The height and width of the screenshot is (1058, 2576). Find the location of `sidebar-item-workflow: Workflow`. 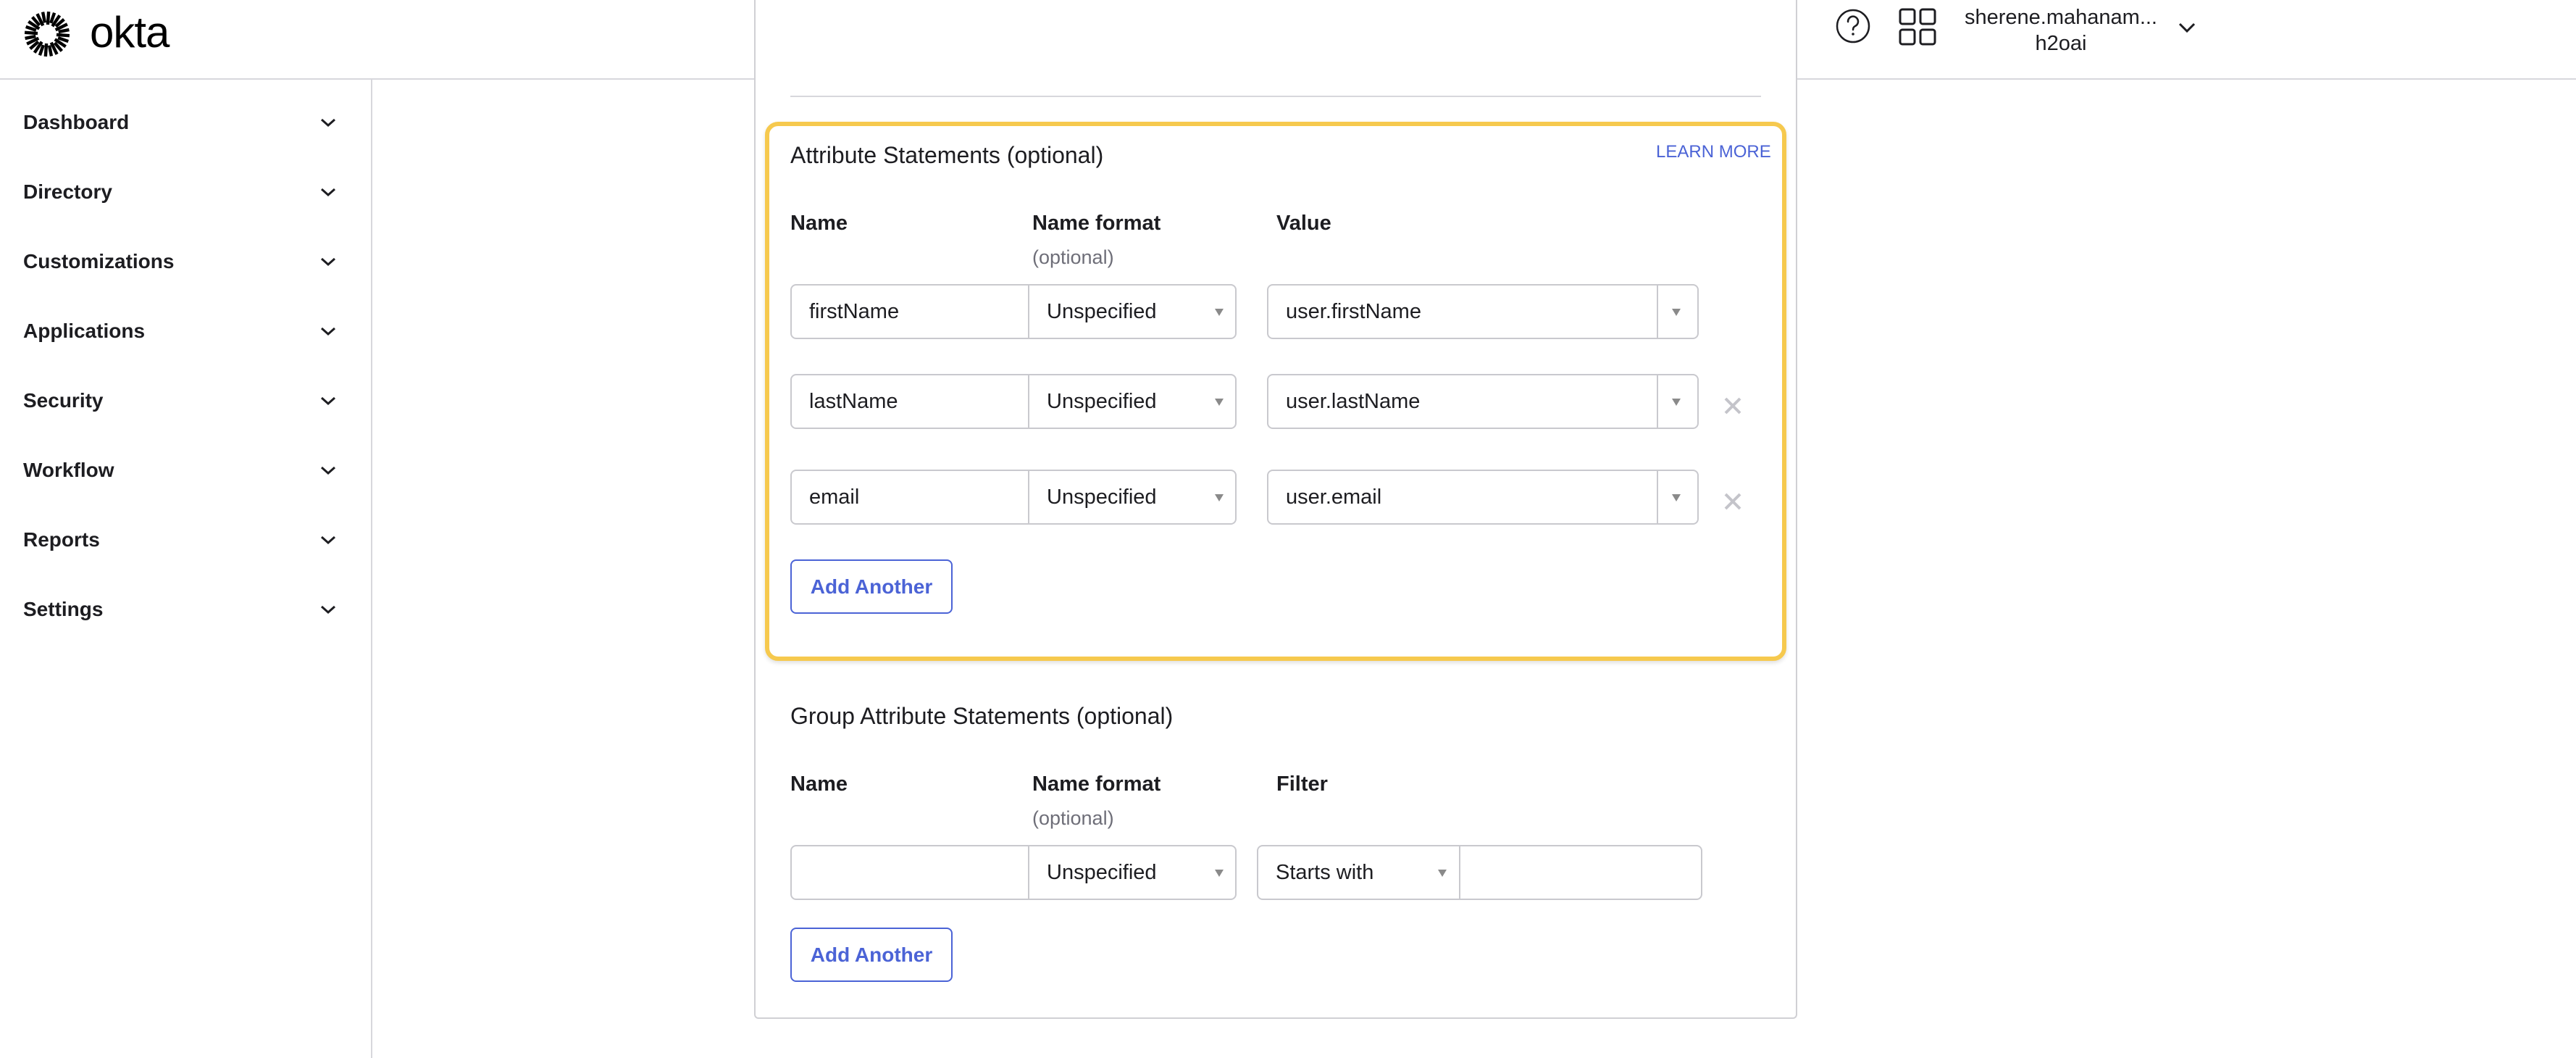

sidebar-item-workflow: Workflow is located at coordinates (184, 470).